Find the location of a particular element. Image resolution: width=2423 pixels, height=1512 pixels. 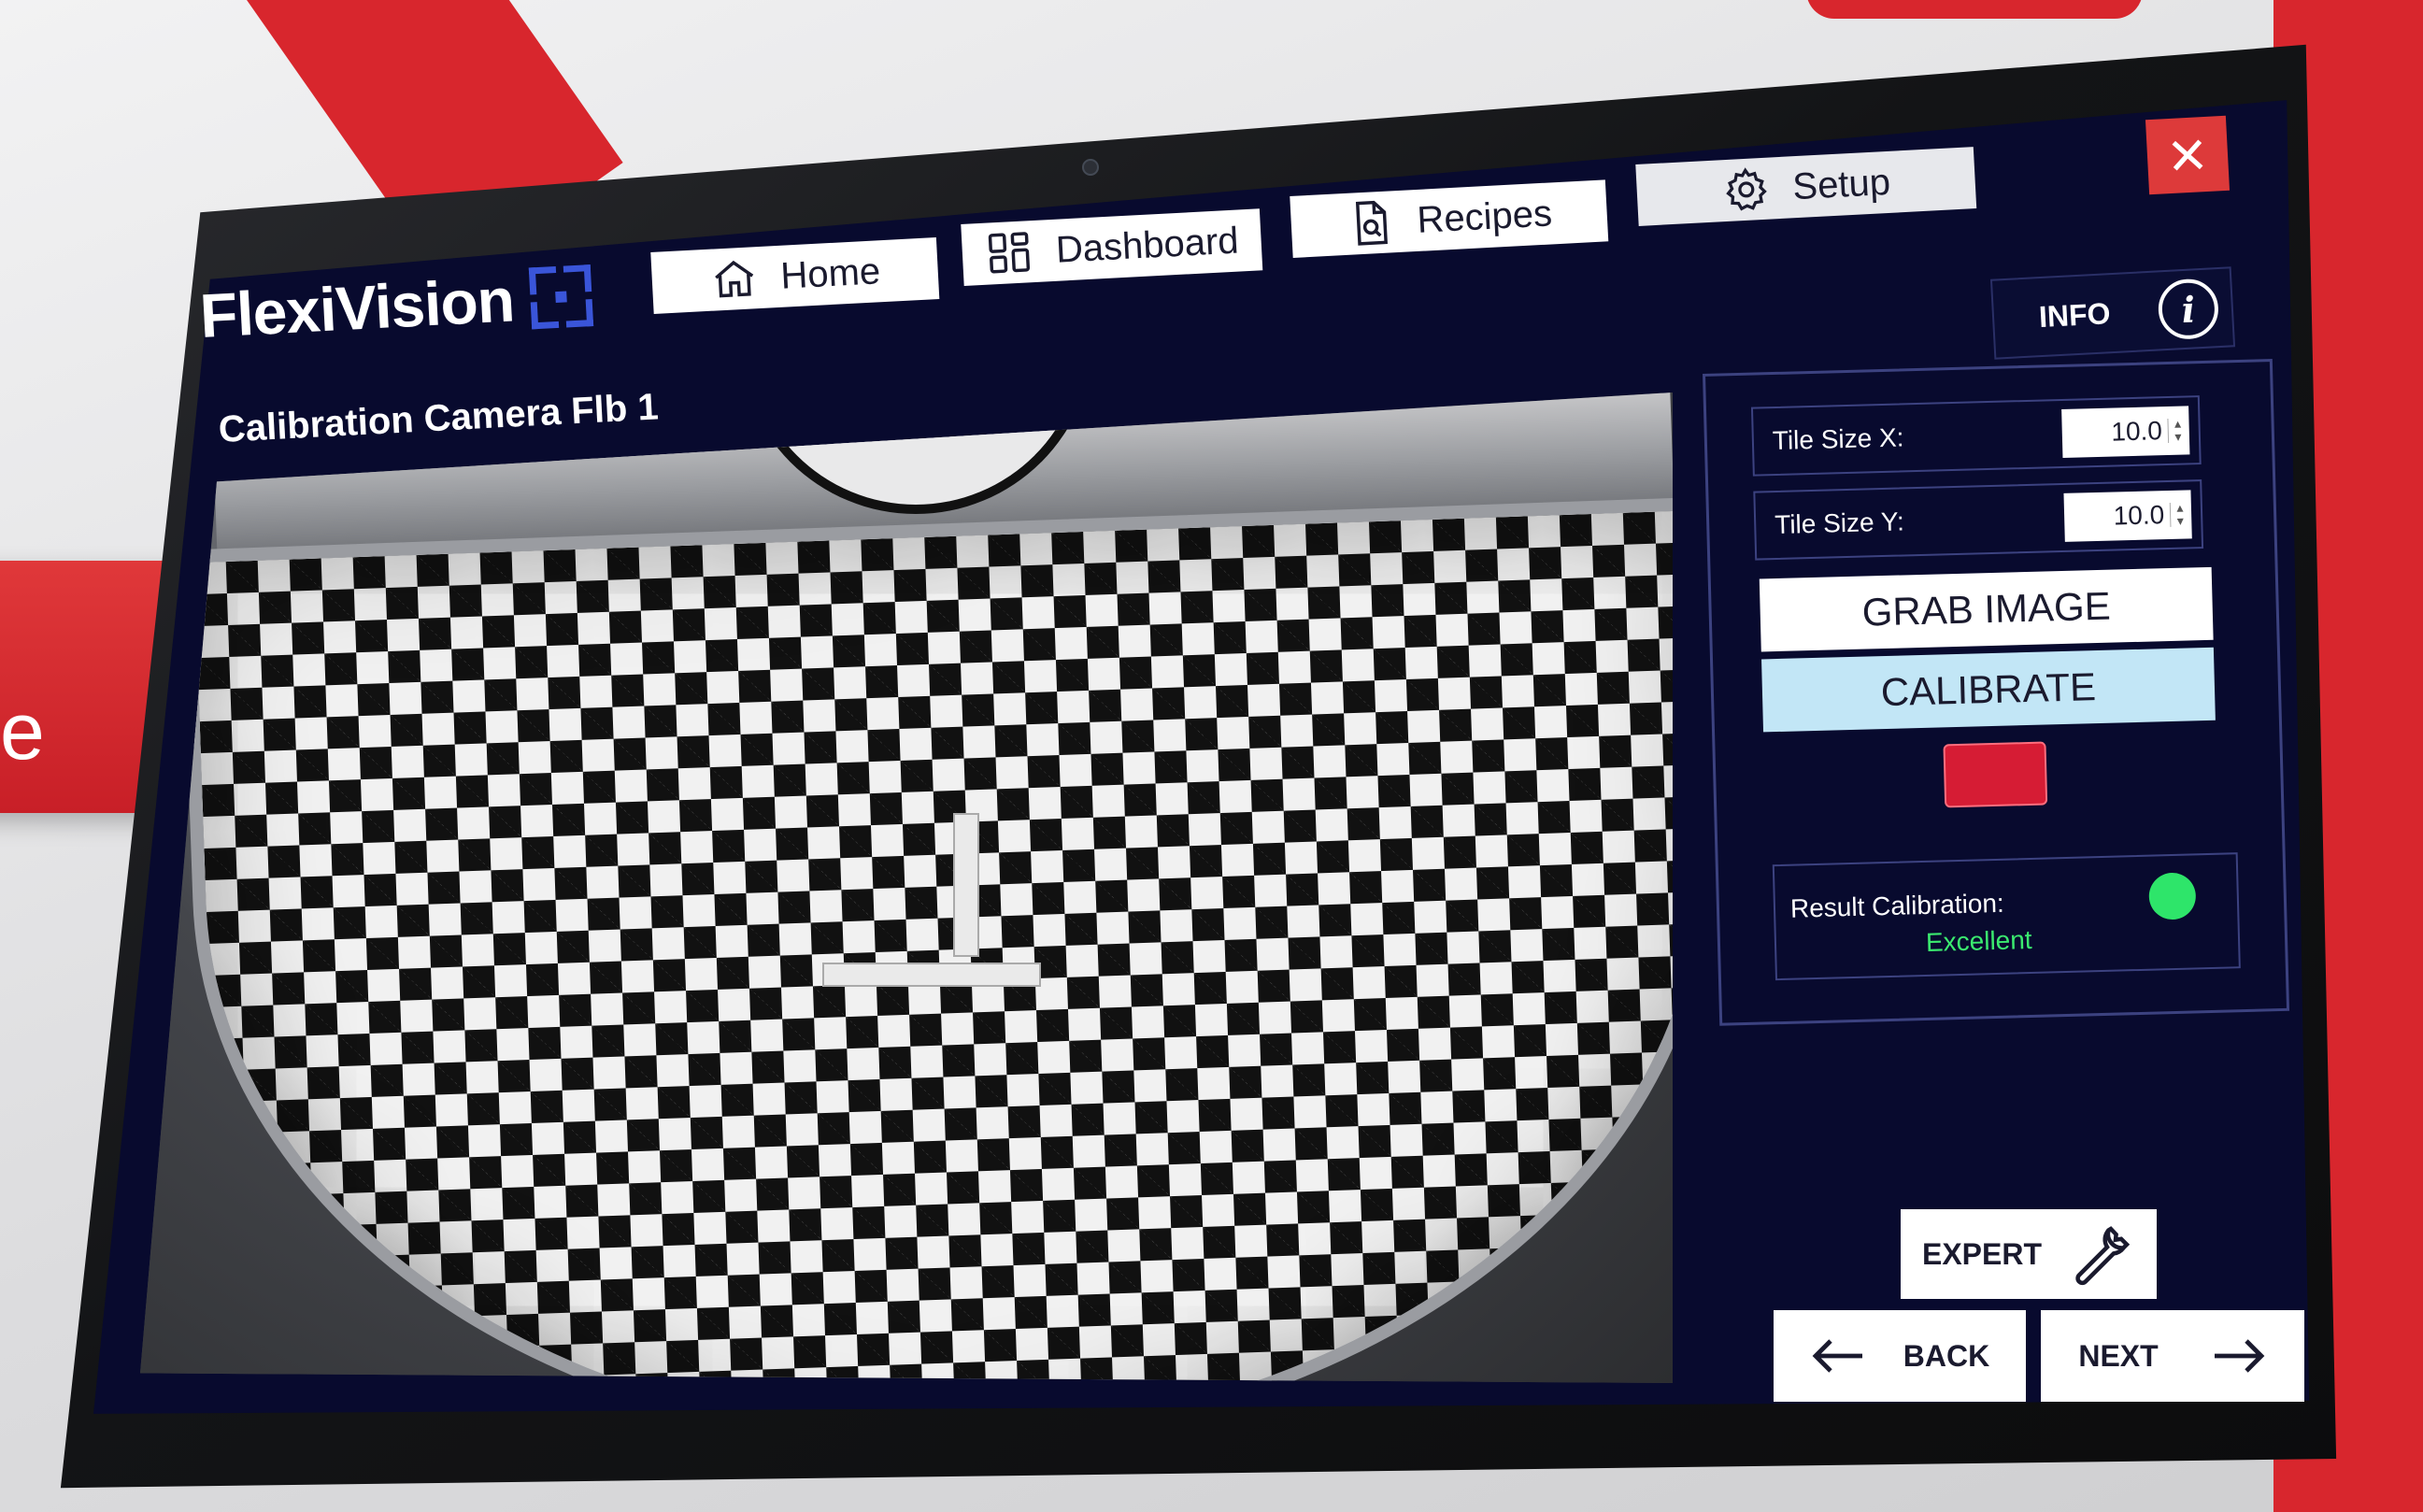

result-calibration-value: Excellent is located at coordinates (1979, 940).